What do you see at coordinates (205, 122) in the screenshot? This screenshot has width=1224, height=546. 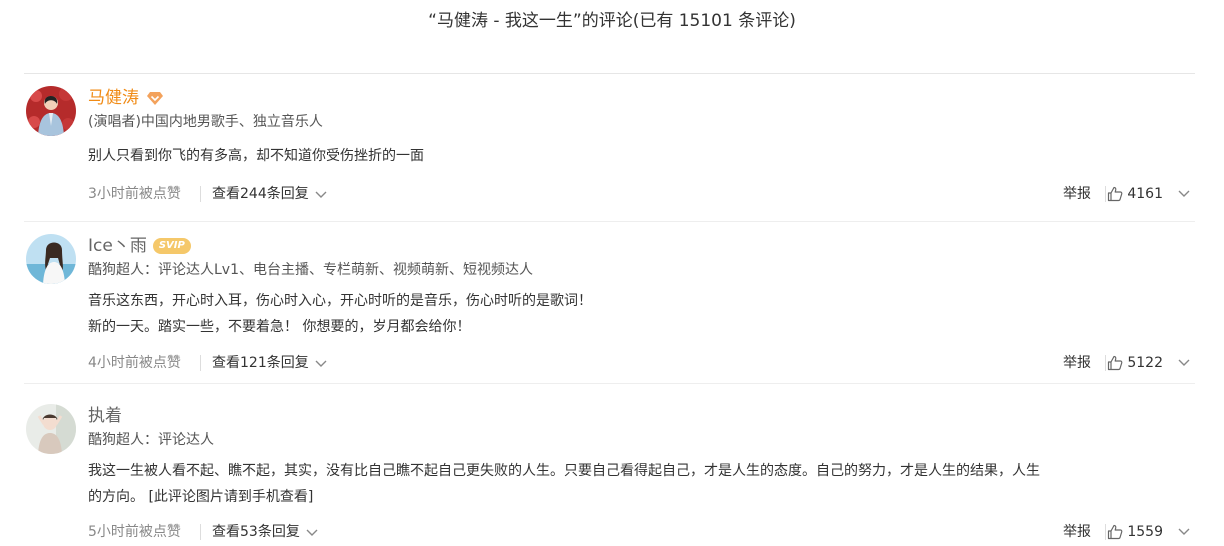 I see `user-title: (演唱者)中国内地男歌手、独立音乐人` at bounding box center [205, 122].